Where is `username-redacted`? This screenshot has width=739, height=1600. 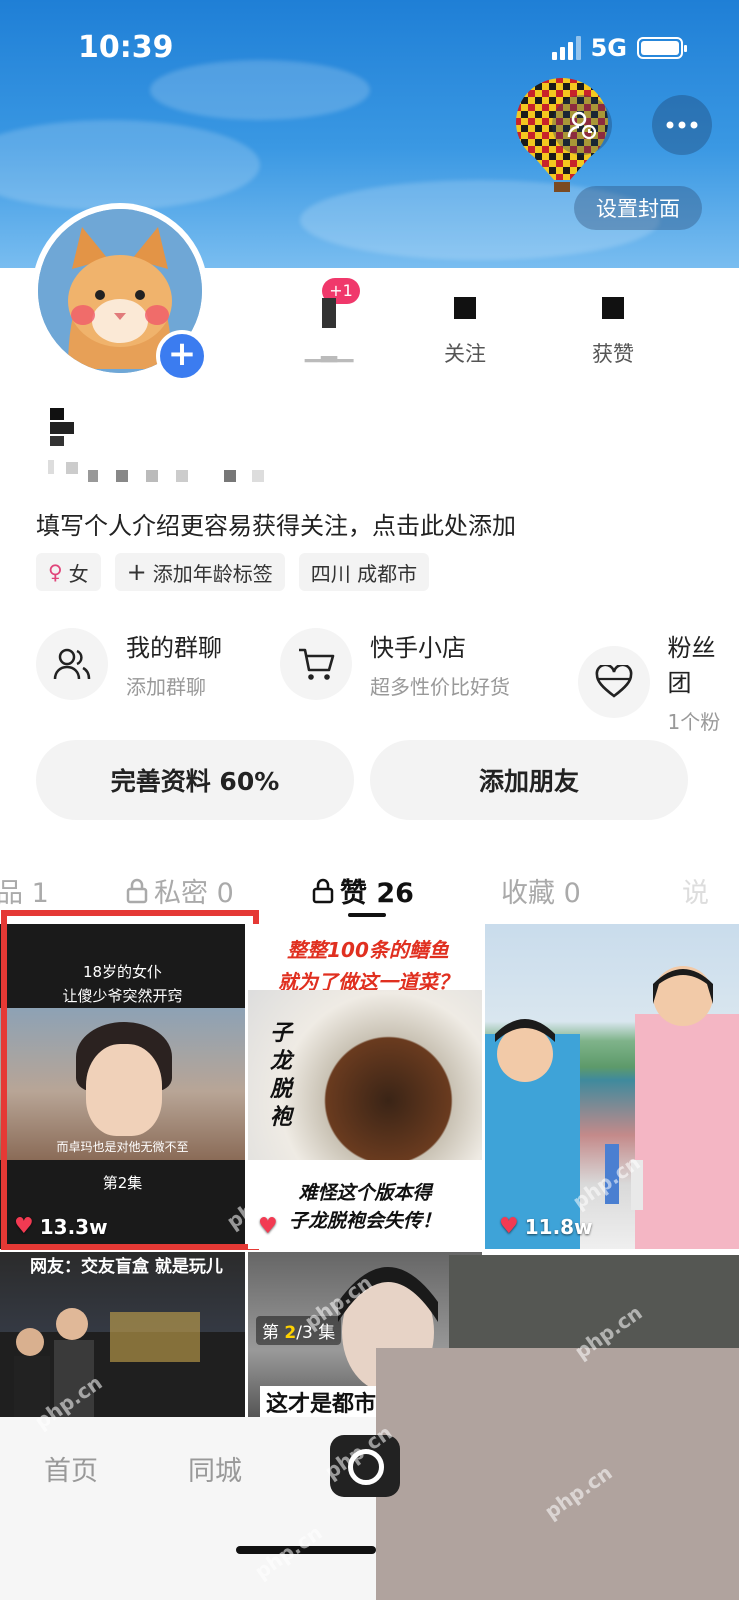 username-redacted is located at coordinates (156, 445).